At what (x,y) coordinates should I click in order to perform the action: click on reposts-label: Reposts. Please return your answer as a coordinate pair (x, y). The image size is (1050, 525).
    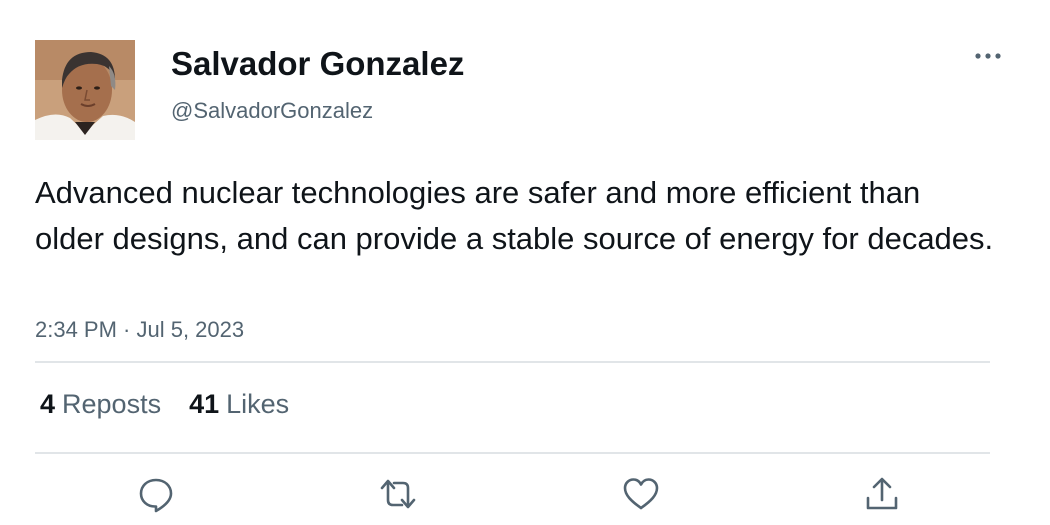
    Looking at the image, I should click on (112, 404).